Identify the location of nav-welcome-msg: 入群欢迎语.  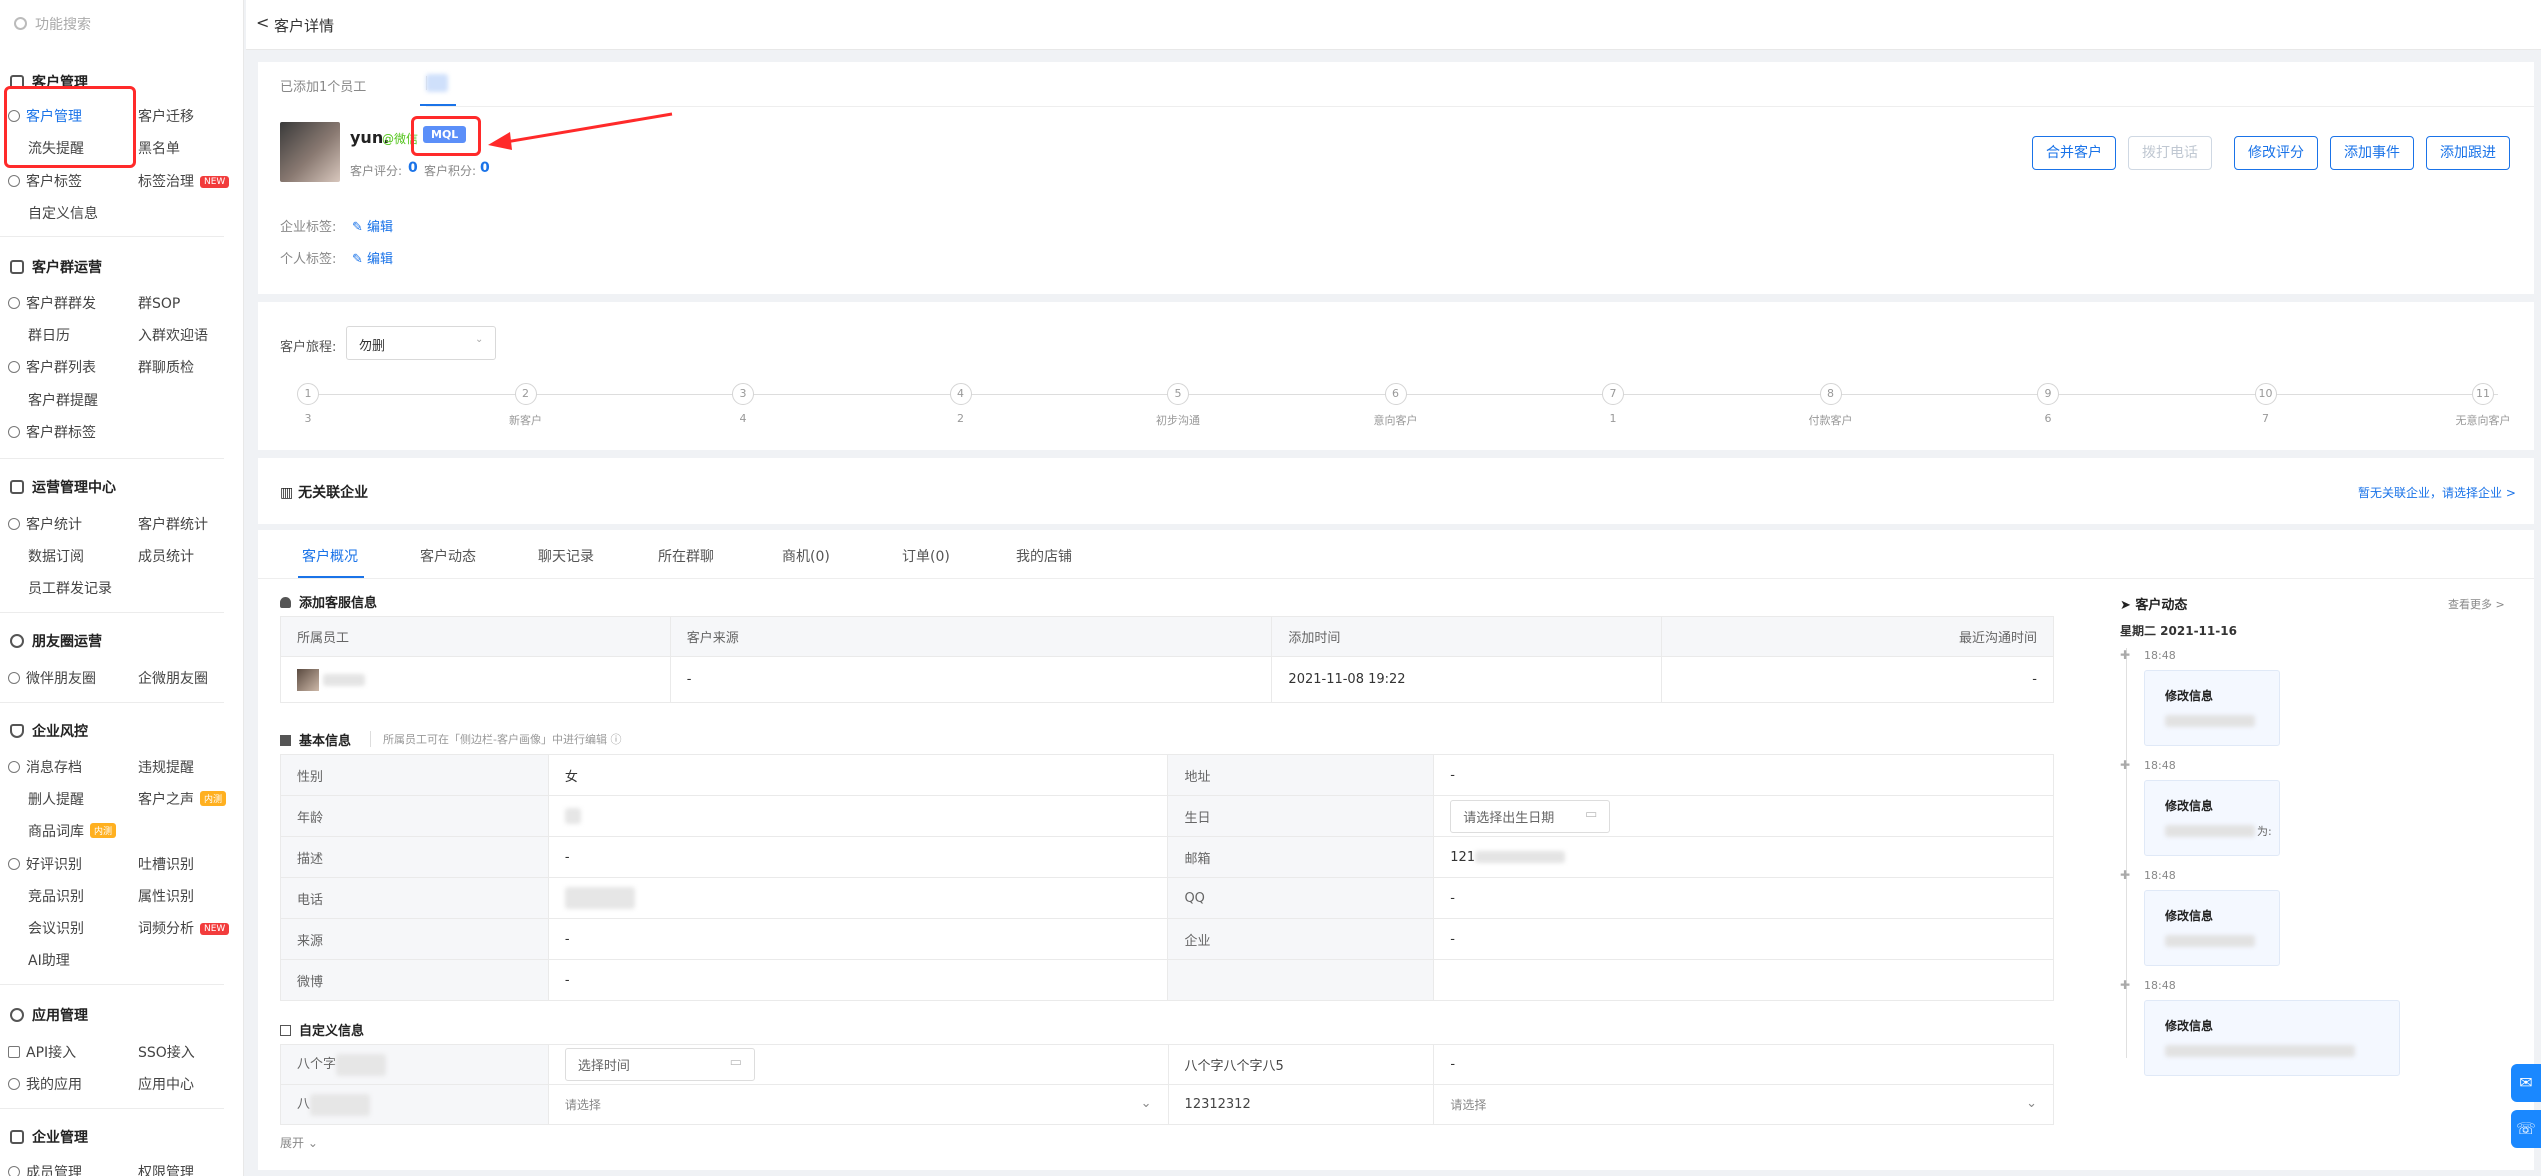
(173, 335).